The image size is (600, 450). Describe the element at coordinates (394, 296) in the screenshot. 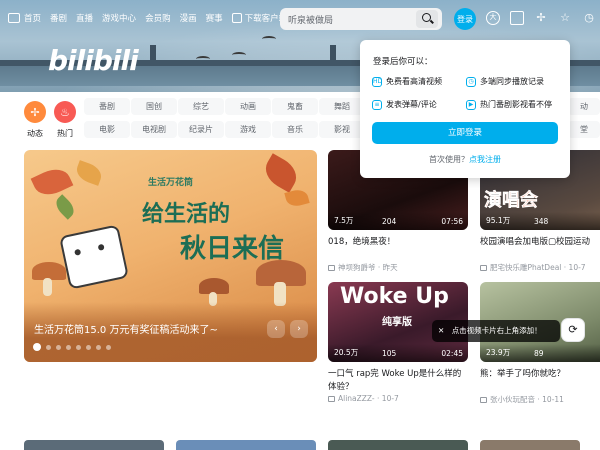

I see `thumbnail-overlay-text: Woke Up` at that location.